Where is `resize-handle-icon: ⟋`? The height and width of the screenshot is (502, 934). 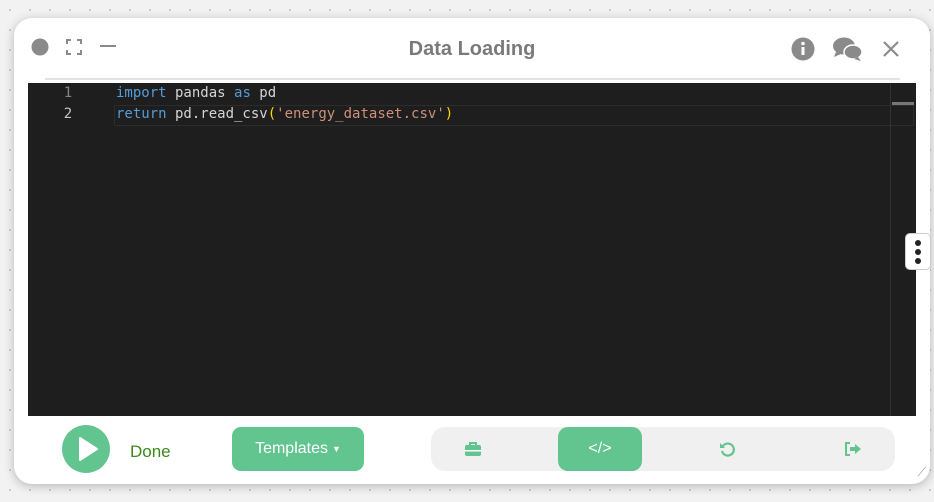
resize-handle-icon: ⟋ is located at coordinates (922, 472).